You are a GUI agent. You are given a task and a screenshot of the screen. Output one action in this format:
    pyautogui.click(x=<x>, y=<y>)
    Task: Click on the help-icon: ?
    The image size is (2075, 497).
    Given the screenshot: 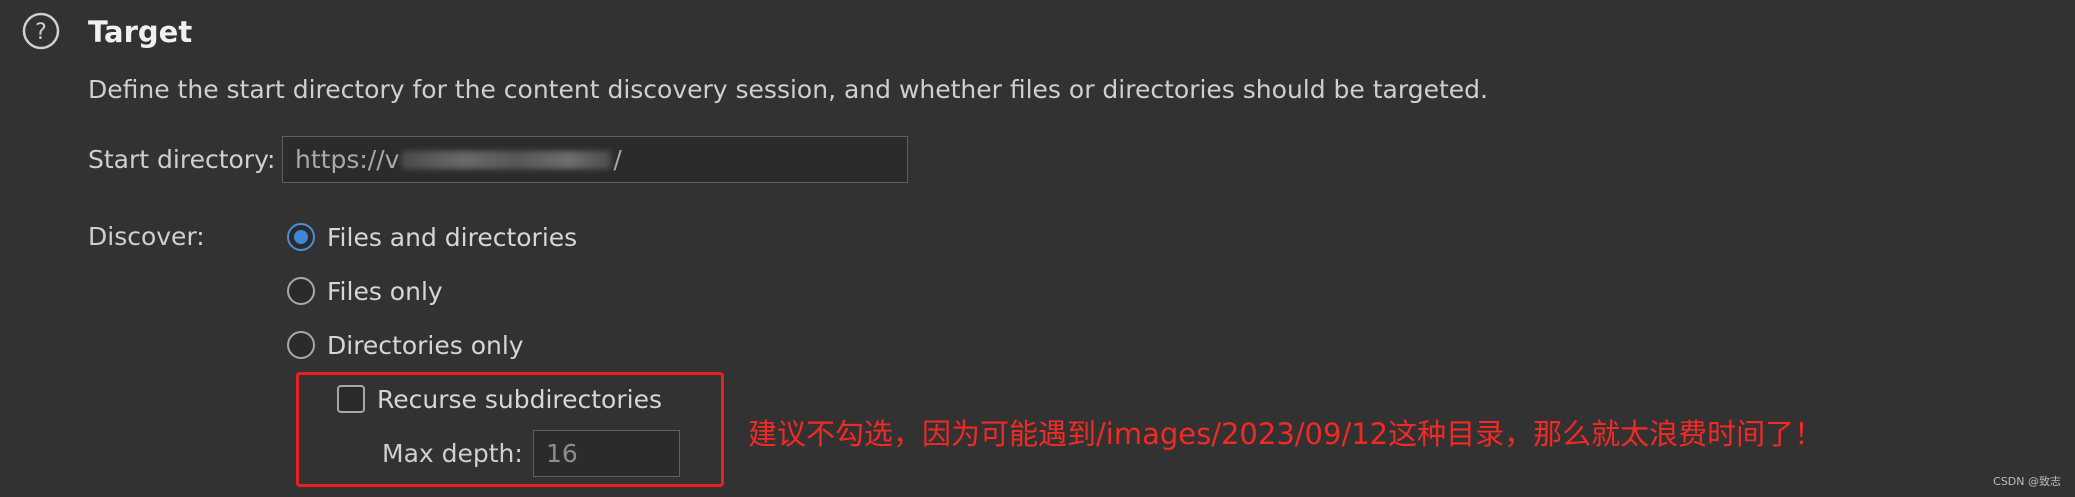 What is the action you would take?
    pyautogui.click(x=41, y=31)
    